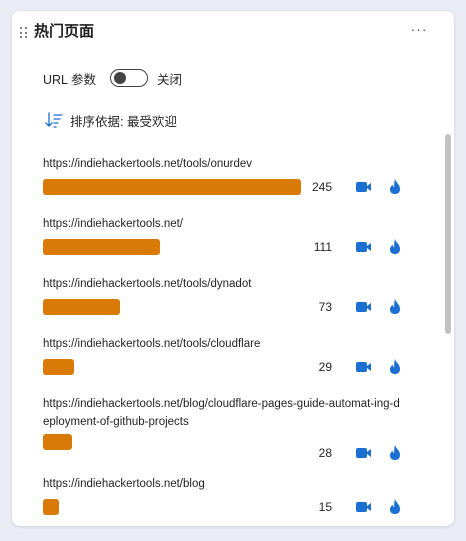 The width and height of the screenshot is (466, 541). What do you see at coordinates (24, 33) in the screenshot?
I see `drag-handle-icon` at bounding box center [24, 33].